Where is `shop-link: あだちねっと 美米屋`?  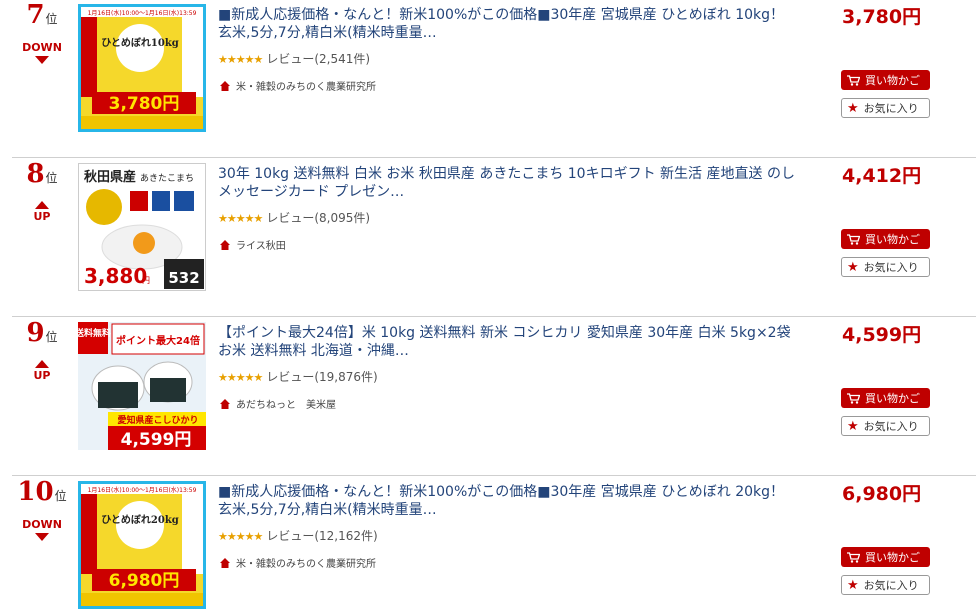
shop-link: あだちねっと 美米屋 is located at coordinates (278, 403).